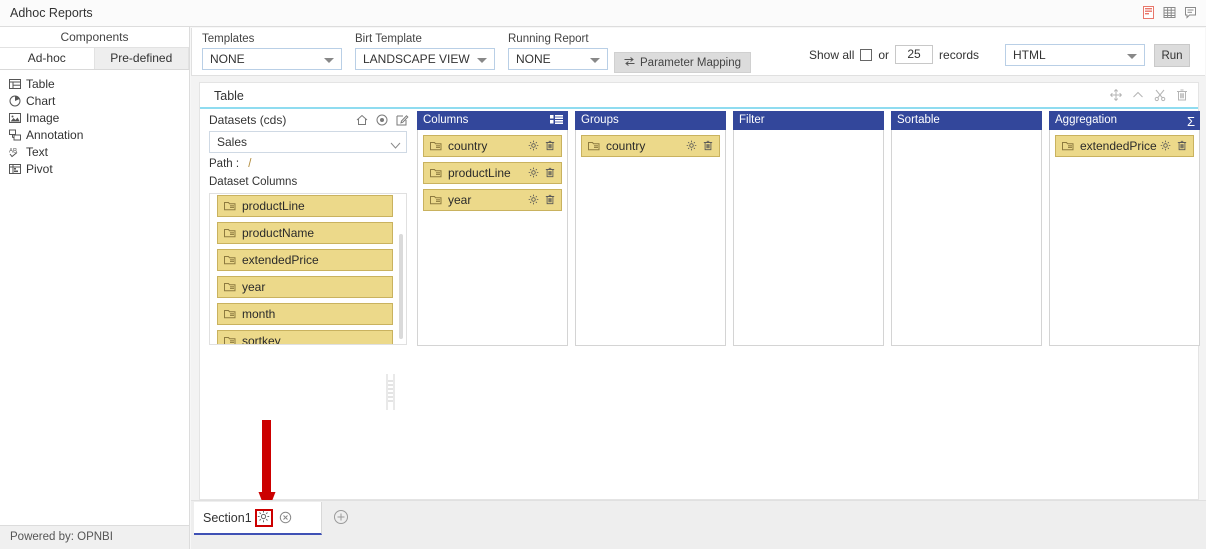 The height and width of the screenshot is (549, 1206). I want to click on birt-template-select: LANDSCAPE VIEW, so click(425, 59).